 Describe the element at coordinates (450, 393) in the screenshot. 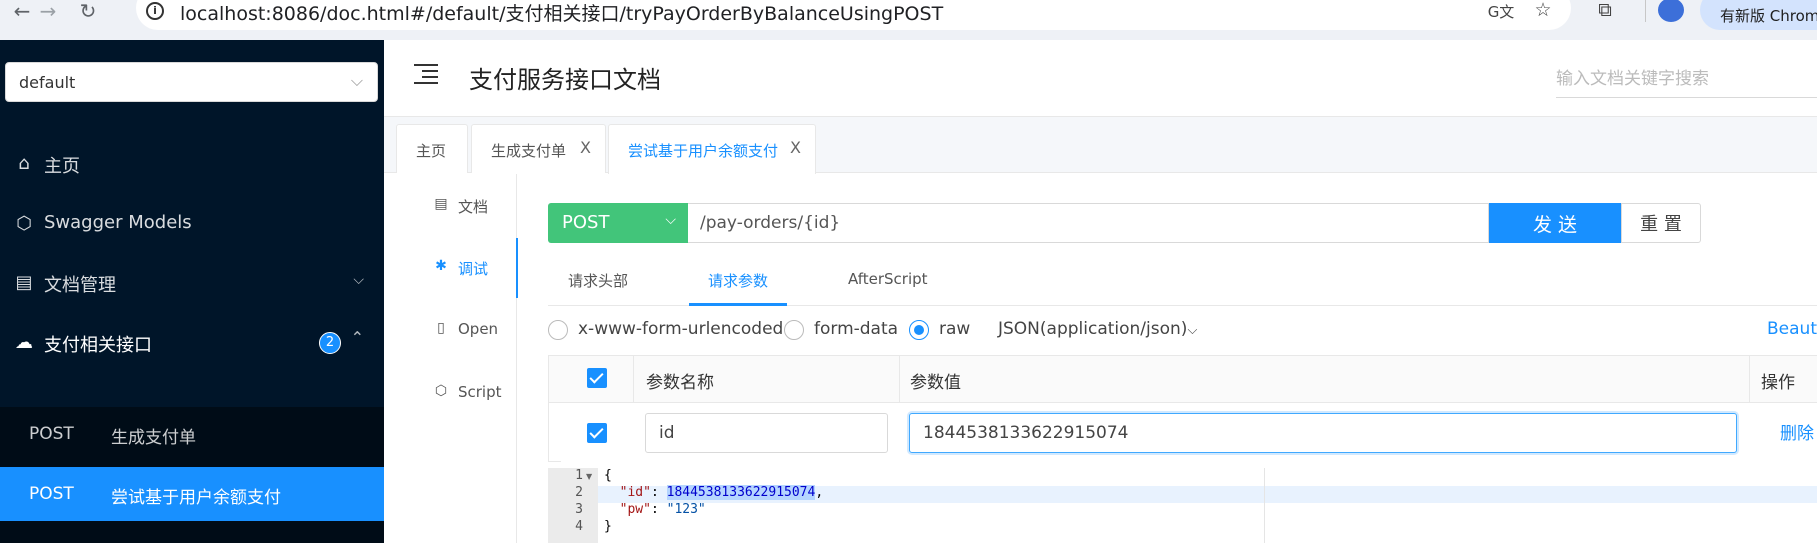

I see `vtab-script: ⬡ Script` at that location.